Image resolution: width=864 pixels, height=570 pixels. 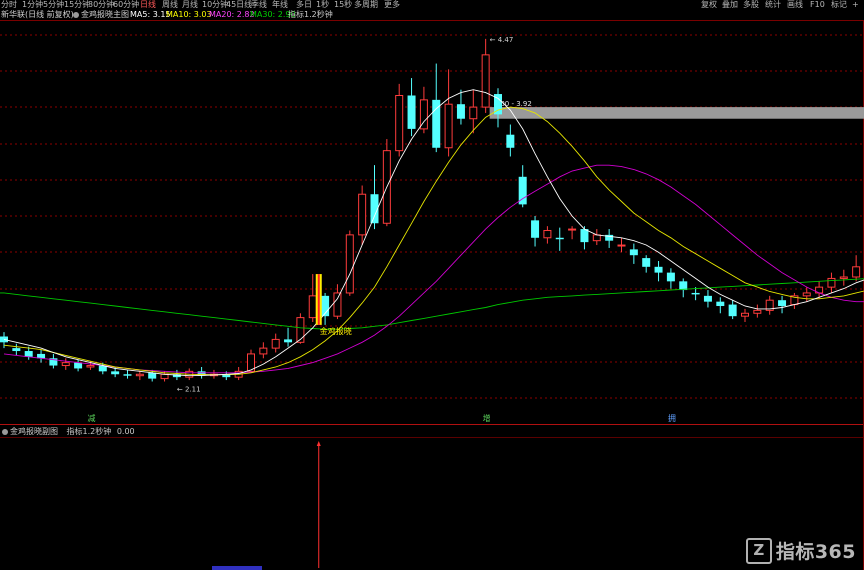 What do you see at coordinates (91, 418) in the screenshot?
I see `marker-label-0: 减` at bounding box center [91, 418].